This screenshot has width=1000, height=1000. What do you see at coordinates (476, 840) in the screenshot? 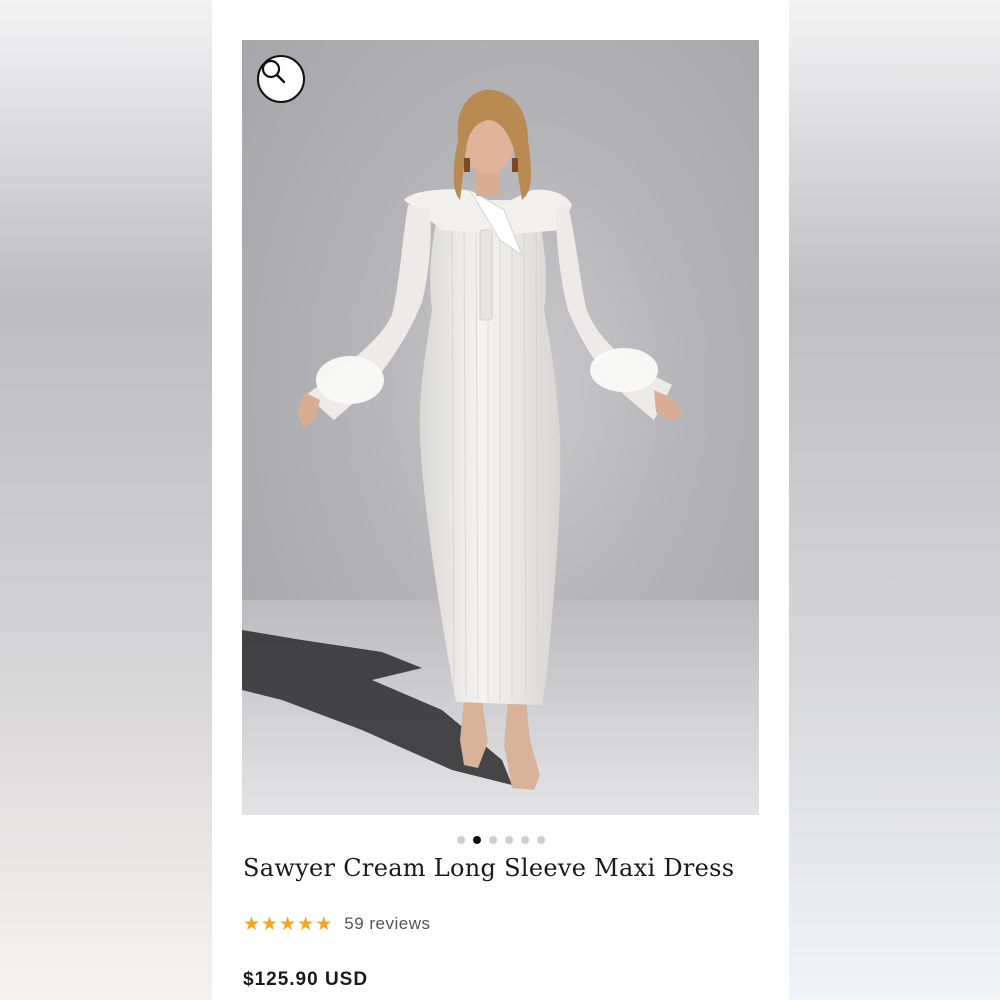
I see `gallery-dot-active` at bounding box center [476, 840].